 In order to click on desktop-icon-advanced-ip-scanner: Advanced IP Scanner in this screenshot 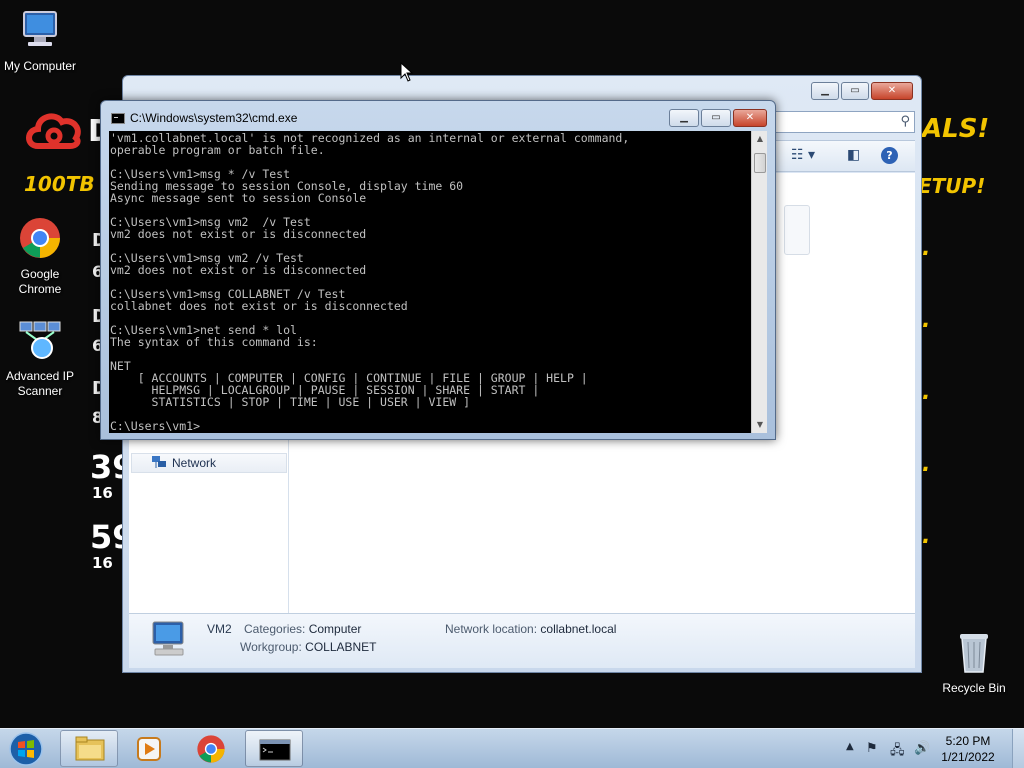, I will do `click(40, 358)`.